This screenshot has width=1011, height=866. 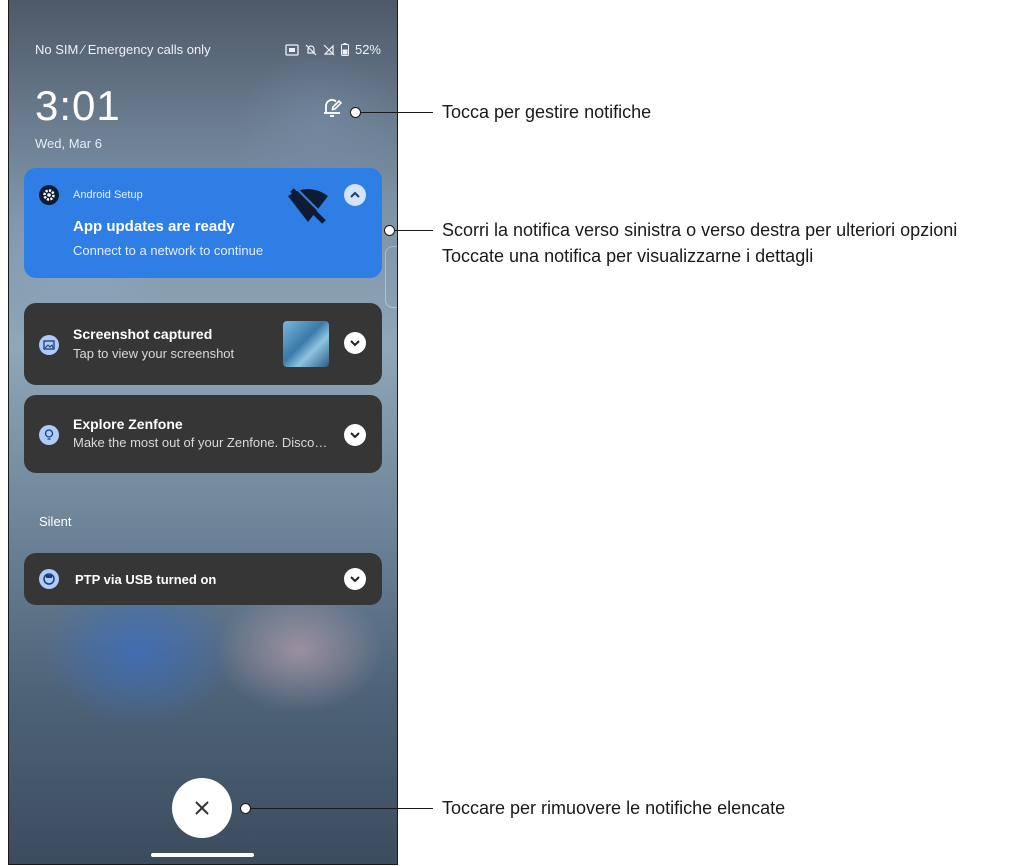 What do you see at coordinates (55, 521) in the screenshot?
I see `silent-section-label: Silent` at bounding box center [55, 521].